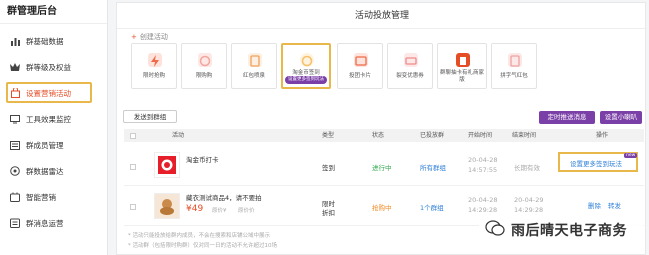 Image resolution: width=649 pixels, height=255 pixels. What do you see at coordinates (153, 37) in the screenshot?
I see `create-activity-text: 创建活动` at bounding box center [153, 37].